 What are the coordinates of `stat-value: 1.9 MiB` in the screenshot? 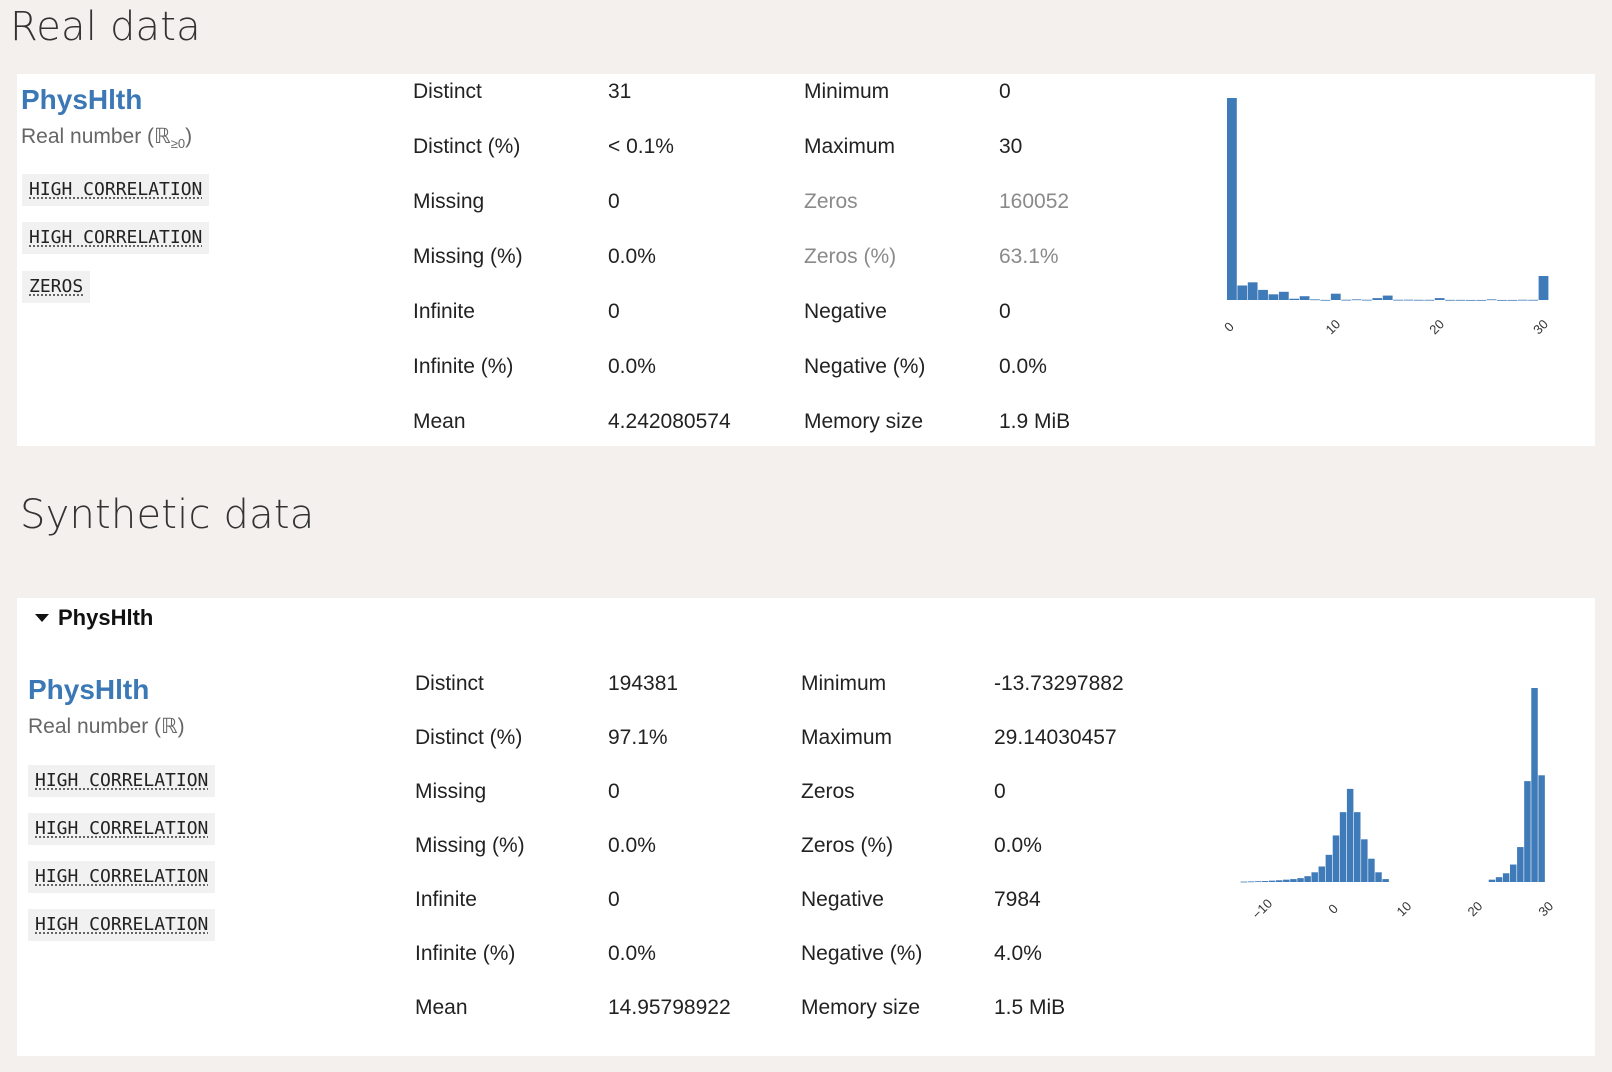 It's located at (1035, 421).